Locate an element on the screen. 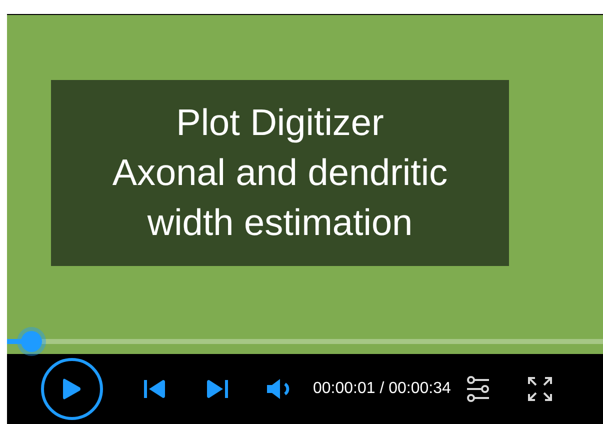  settings-icon is located at coordinates (478, 389).